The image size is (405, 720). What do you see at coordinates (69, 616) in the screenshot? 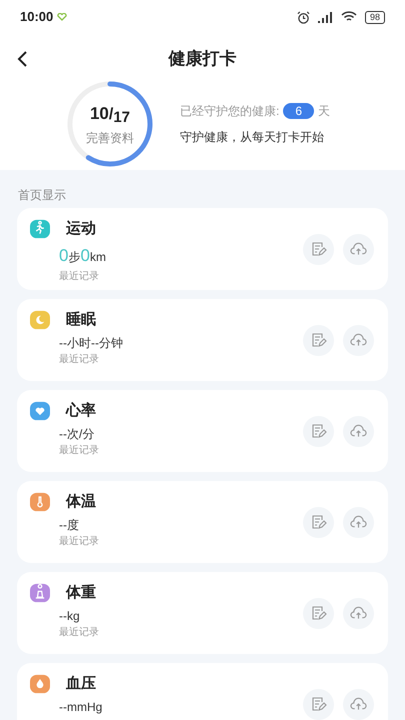
I see `card-value: --kg` at bounding box center [69, 616].